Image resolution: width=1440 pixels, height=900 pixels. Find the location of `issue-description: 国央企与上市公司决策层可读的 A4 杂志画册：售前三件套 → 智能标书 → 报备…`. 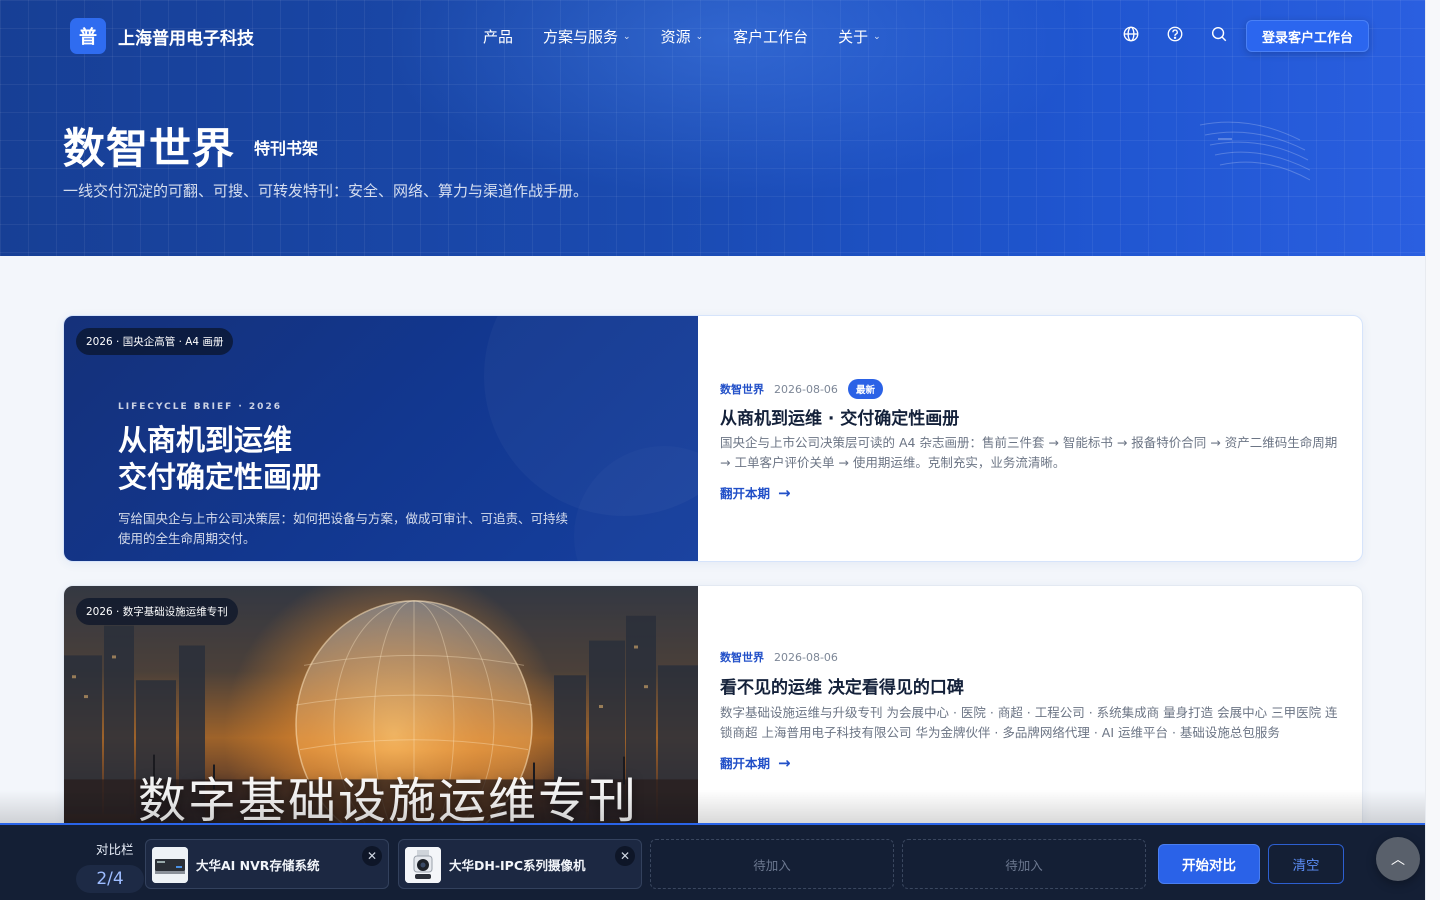

issue-description: 国央企与上市公司决策层可读的 A4 杂志画册：售前三件套 → 智能标书 → 报备… is located at coordinates (1029, 452).